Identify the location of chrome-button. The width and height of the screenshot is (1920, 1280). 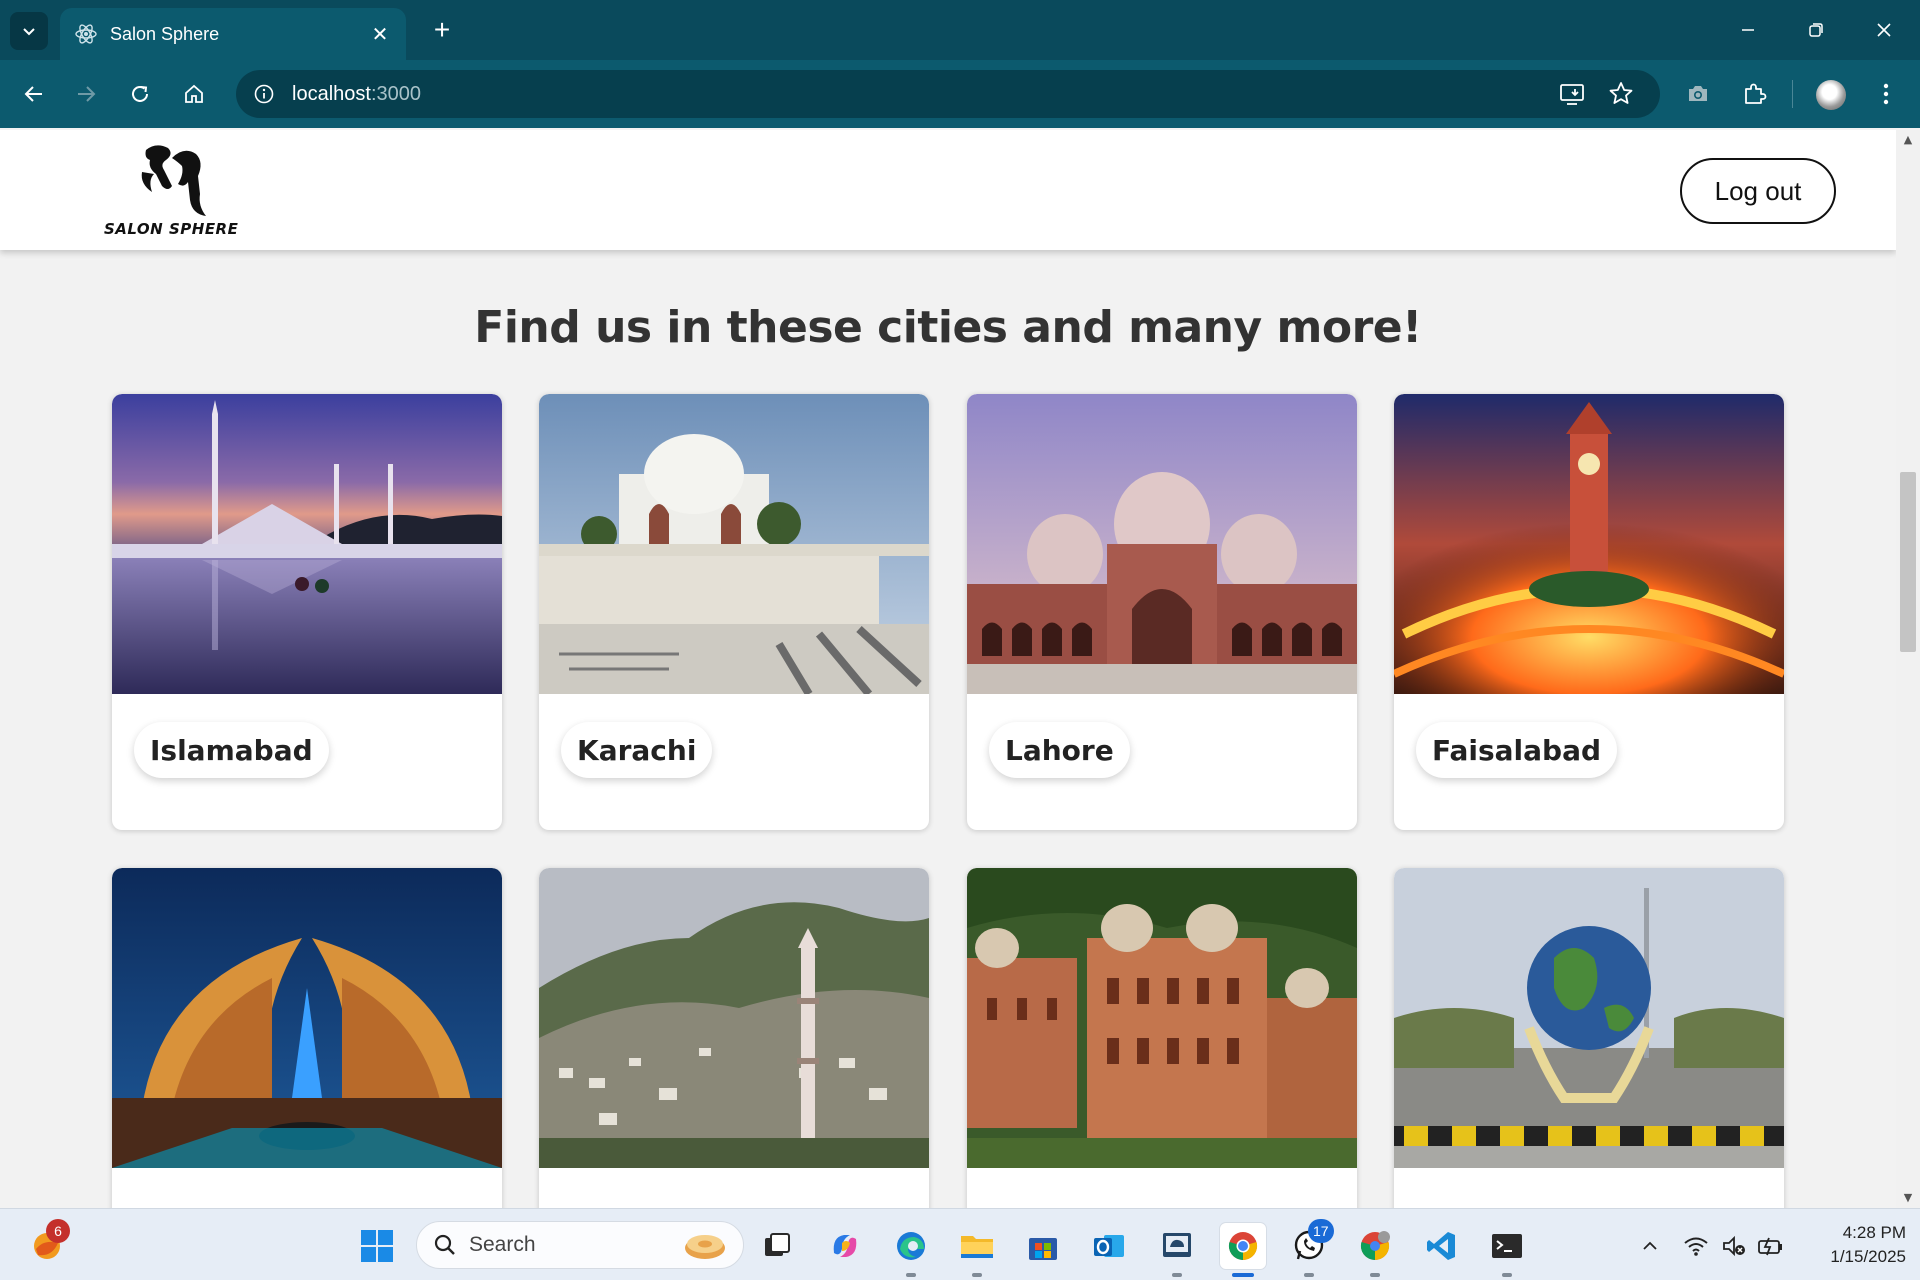
(1243, 1246).